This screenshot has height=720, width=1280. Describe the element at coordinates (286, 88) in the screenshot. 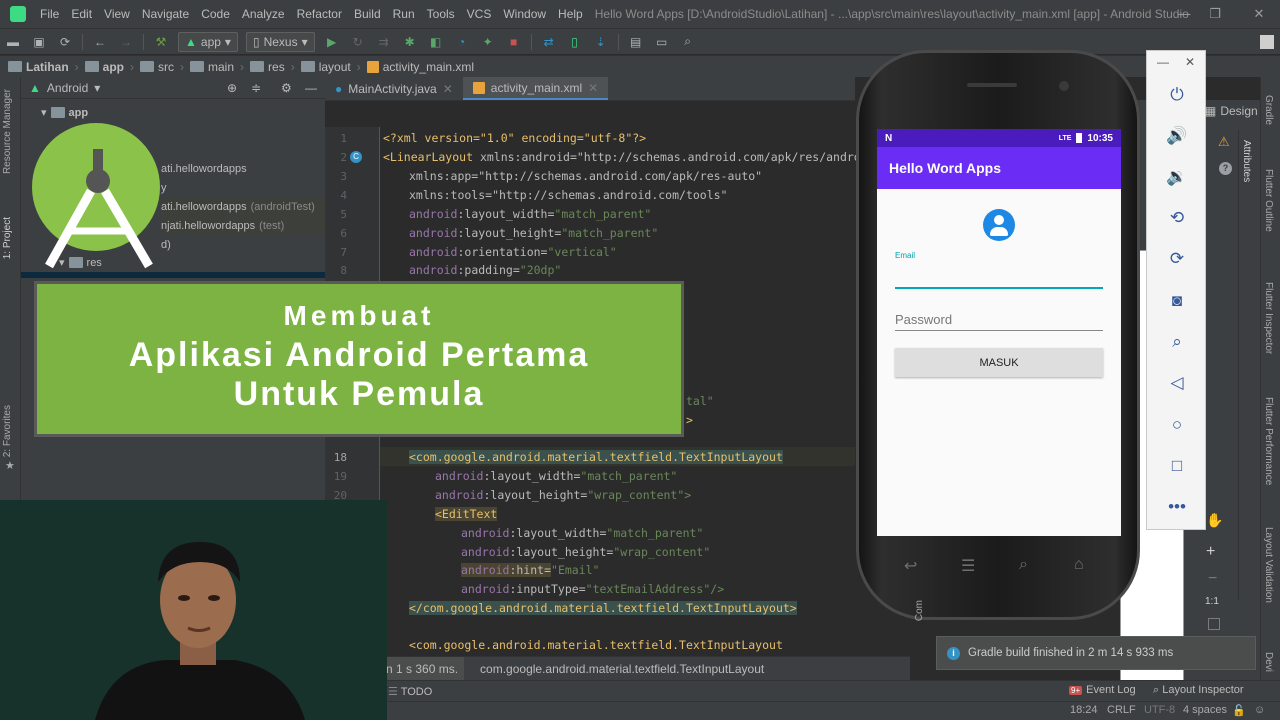

I see `gear-icon: ⚙` at that location.